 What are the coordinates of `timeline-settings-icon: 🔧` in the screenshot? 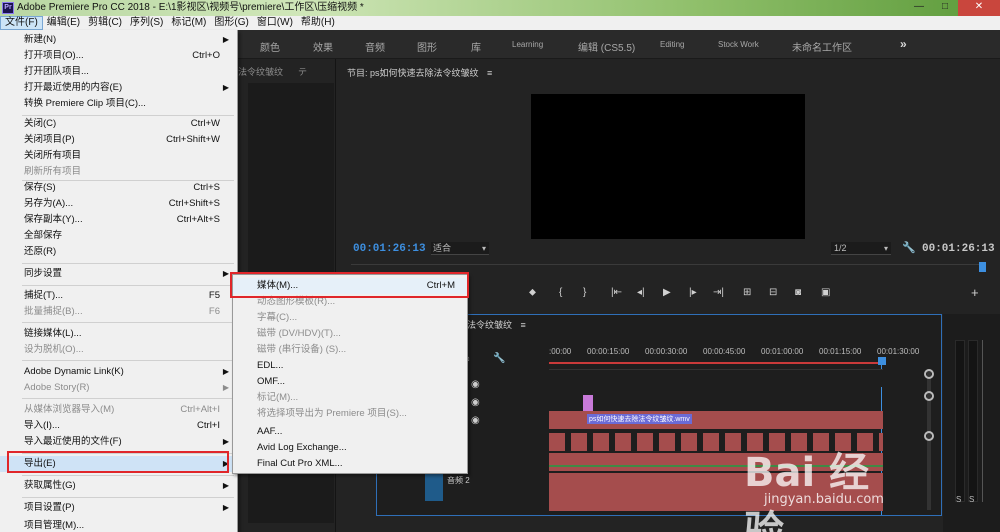 It's located at (499, 358).